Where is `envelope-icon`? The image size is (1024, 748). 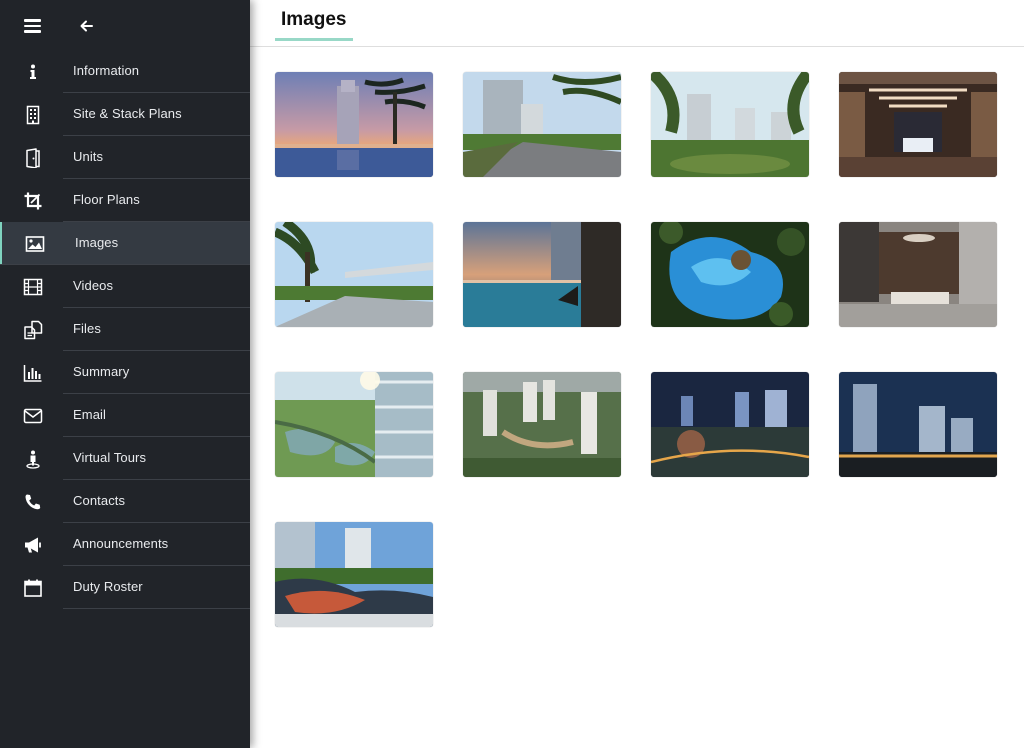 envelope-icon is located at coordinates (33, 416).